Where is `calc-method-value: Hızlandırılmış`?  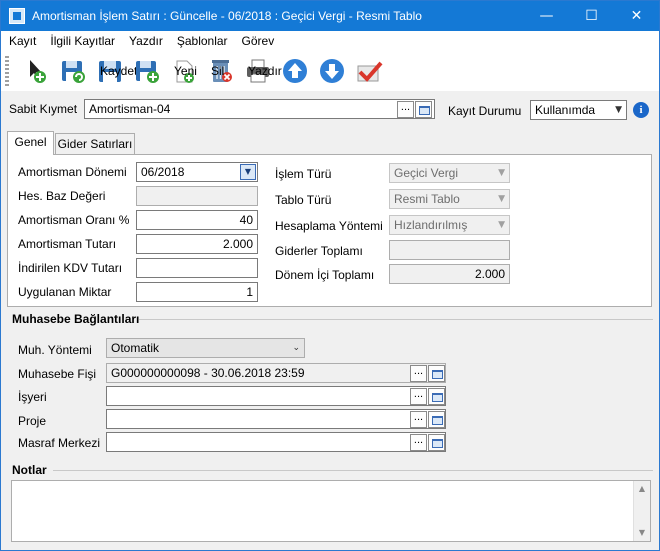 calc-method-value: Hızlandırılmış is located at coordinates (431, 225).